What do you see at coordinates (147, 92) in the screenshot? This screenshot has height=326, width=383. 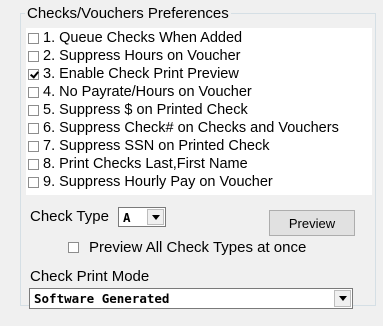 I see `option-label: 4. No Payrate/Hours on Voucher` at bounding box center [147, 92].